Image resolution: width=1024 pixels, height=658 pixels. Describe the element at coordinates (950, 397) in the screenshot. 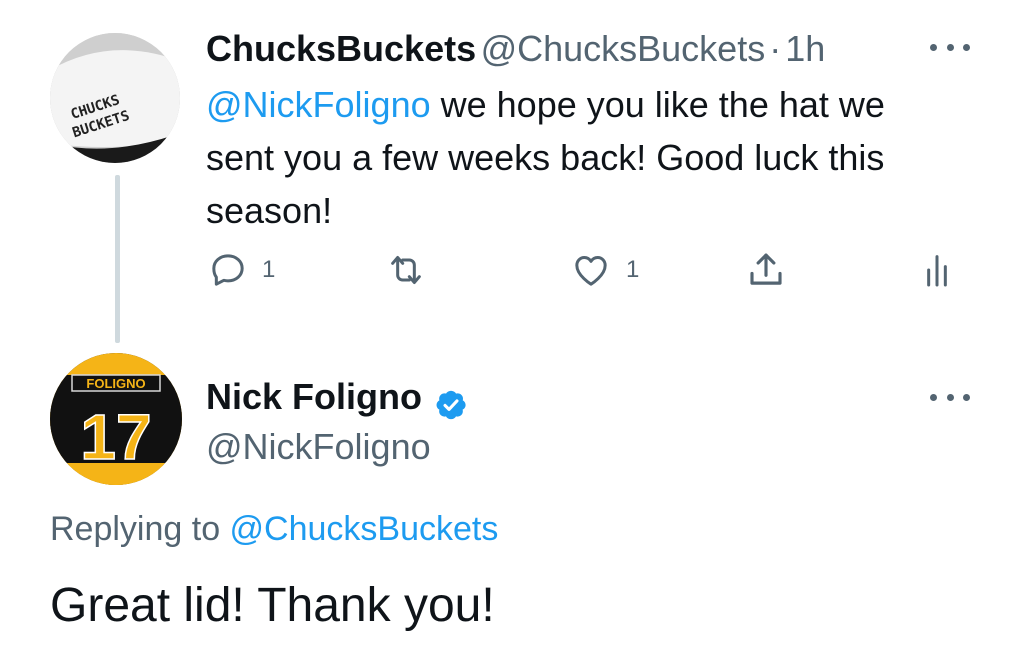

I see `tweet2-more-icon` at that location.